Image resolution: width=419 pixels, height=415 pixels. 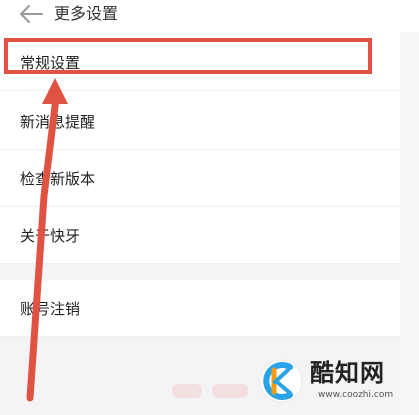 What do you see at coordinates (200, 178) in the screenshot?
I see `settings-item-check-update: 检查新版本` at bounding box center [200, 178].